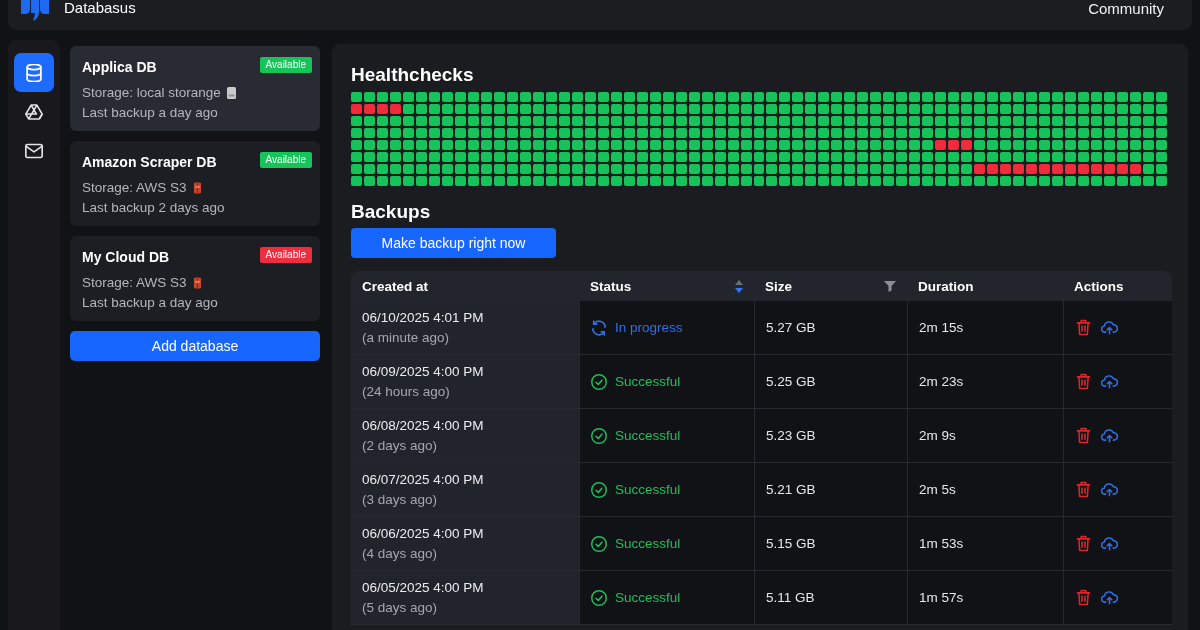 The height and width of the screenshot is (630, 1200). What do you see at coordinates (941, 597) in the screenshot?
I see `duration-value: 1m 57s` at bounding box center [941, 597].